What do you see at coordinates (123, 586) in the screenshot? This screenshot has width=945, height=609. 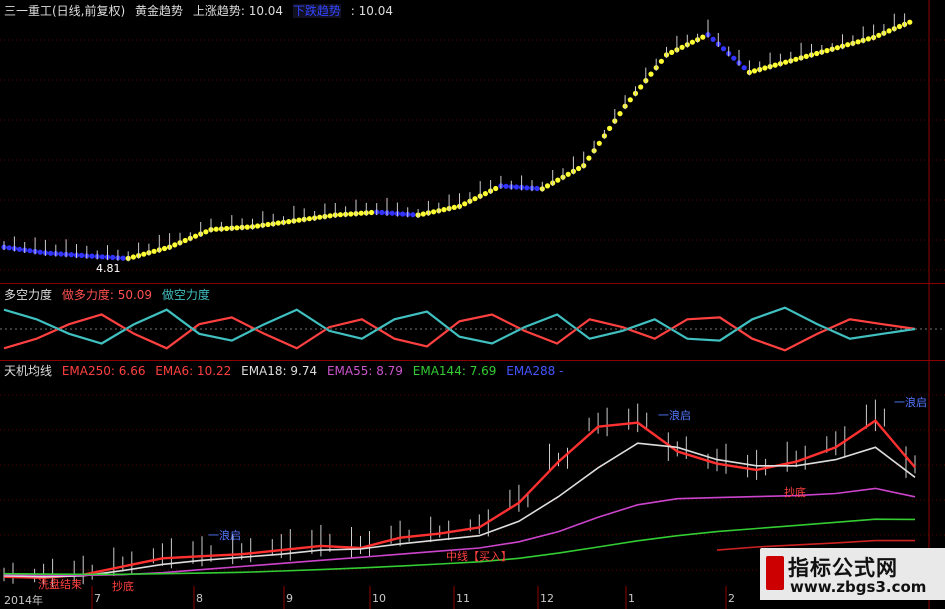 I see `annotation-bottom-2: 抄底` at bounding box center [123, 586].